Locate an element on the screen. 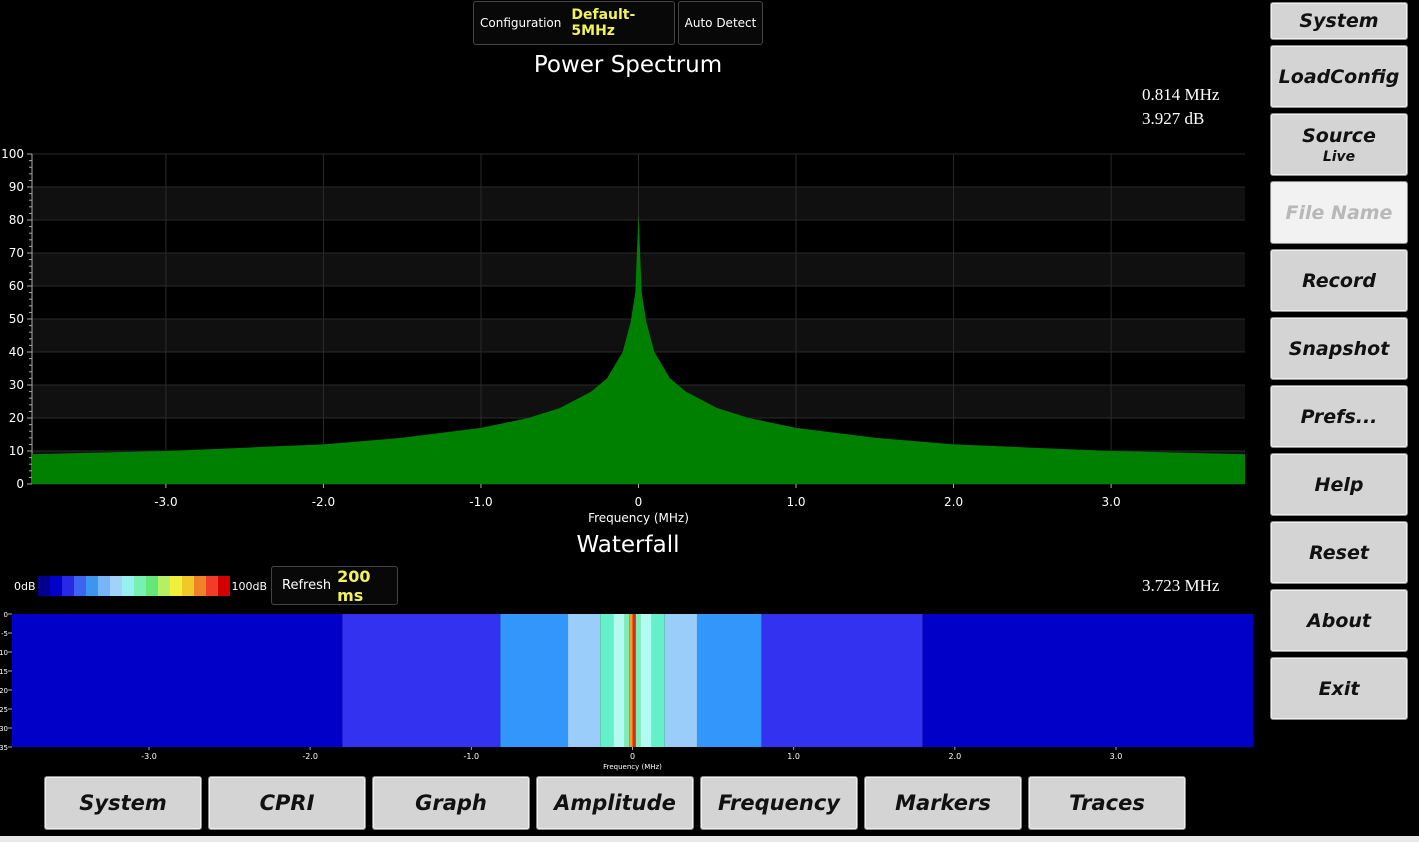  waterfall-y-tick-label: -5 is located at coordinates (4, 634).